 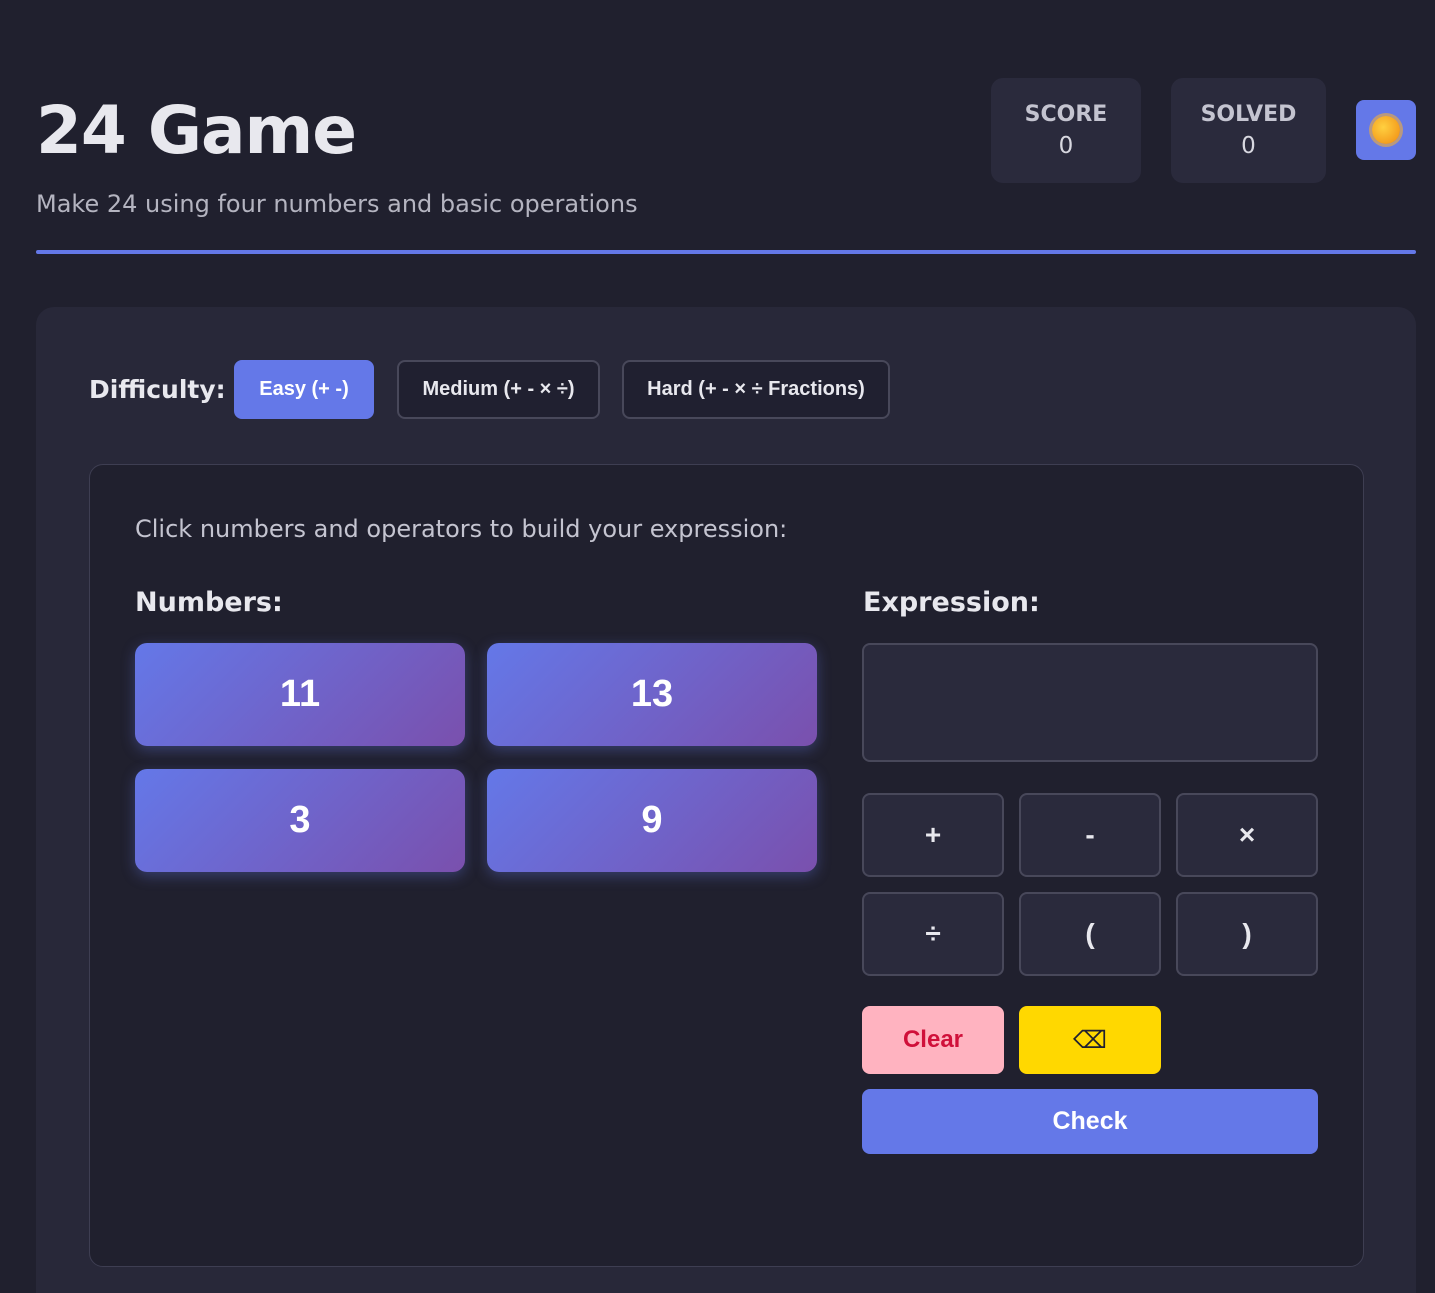 What do you see at coordinates (756, 389) in the screenshot?
I see `difficulty-hard-button: Hard (+ - × ÷ Fractions)` at bounding box center [756, 389].